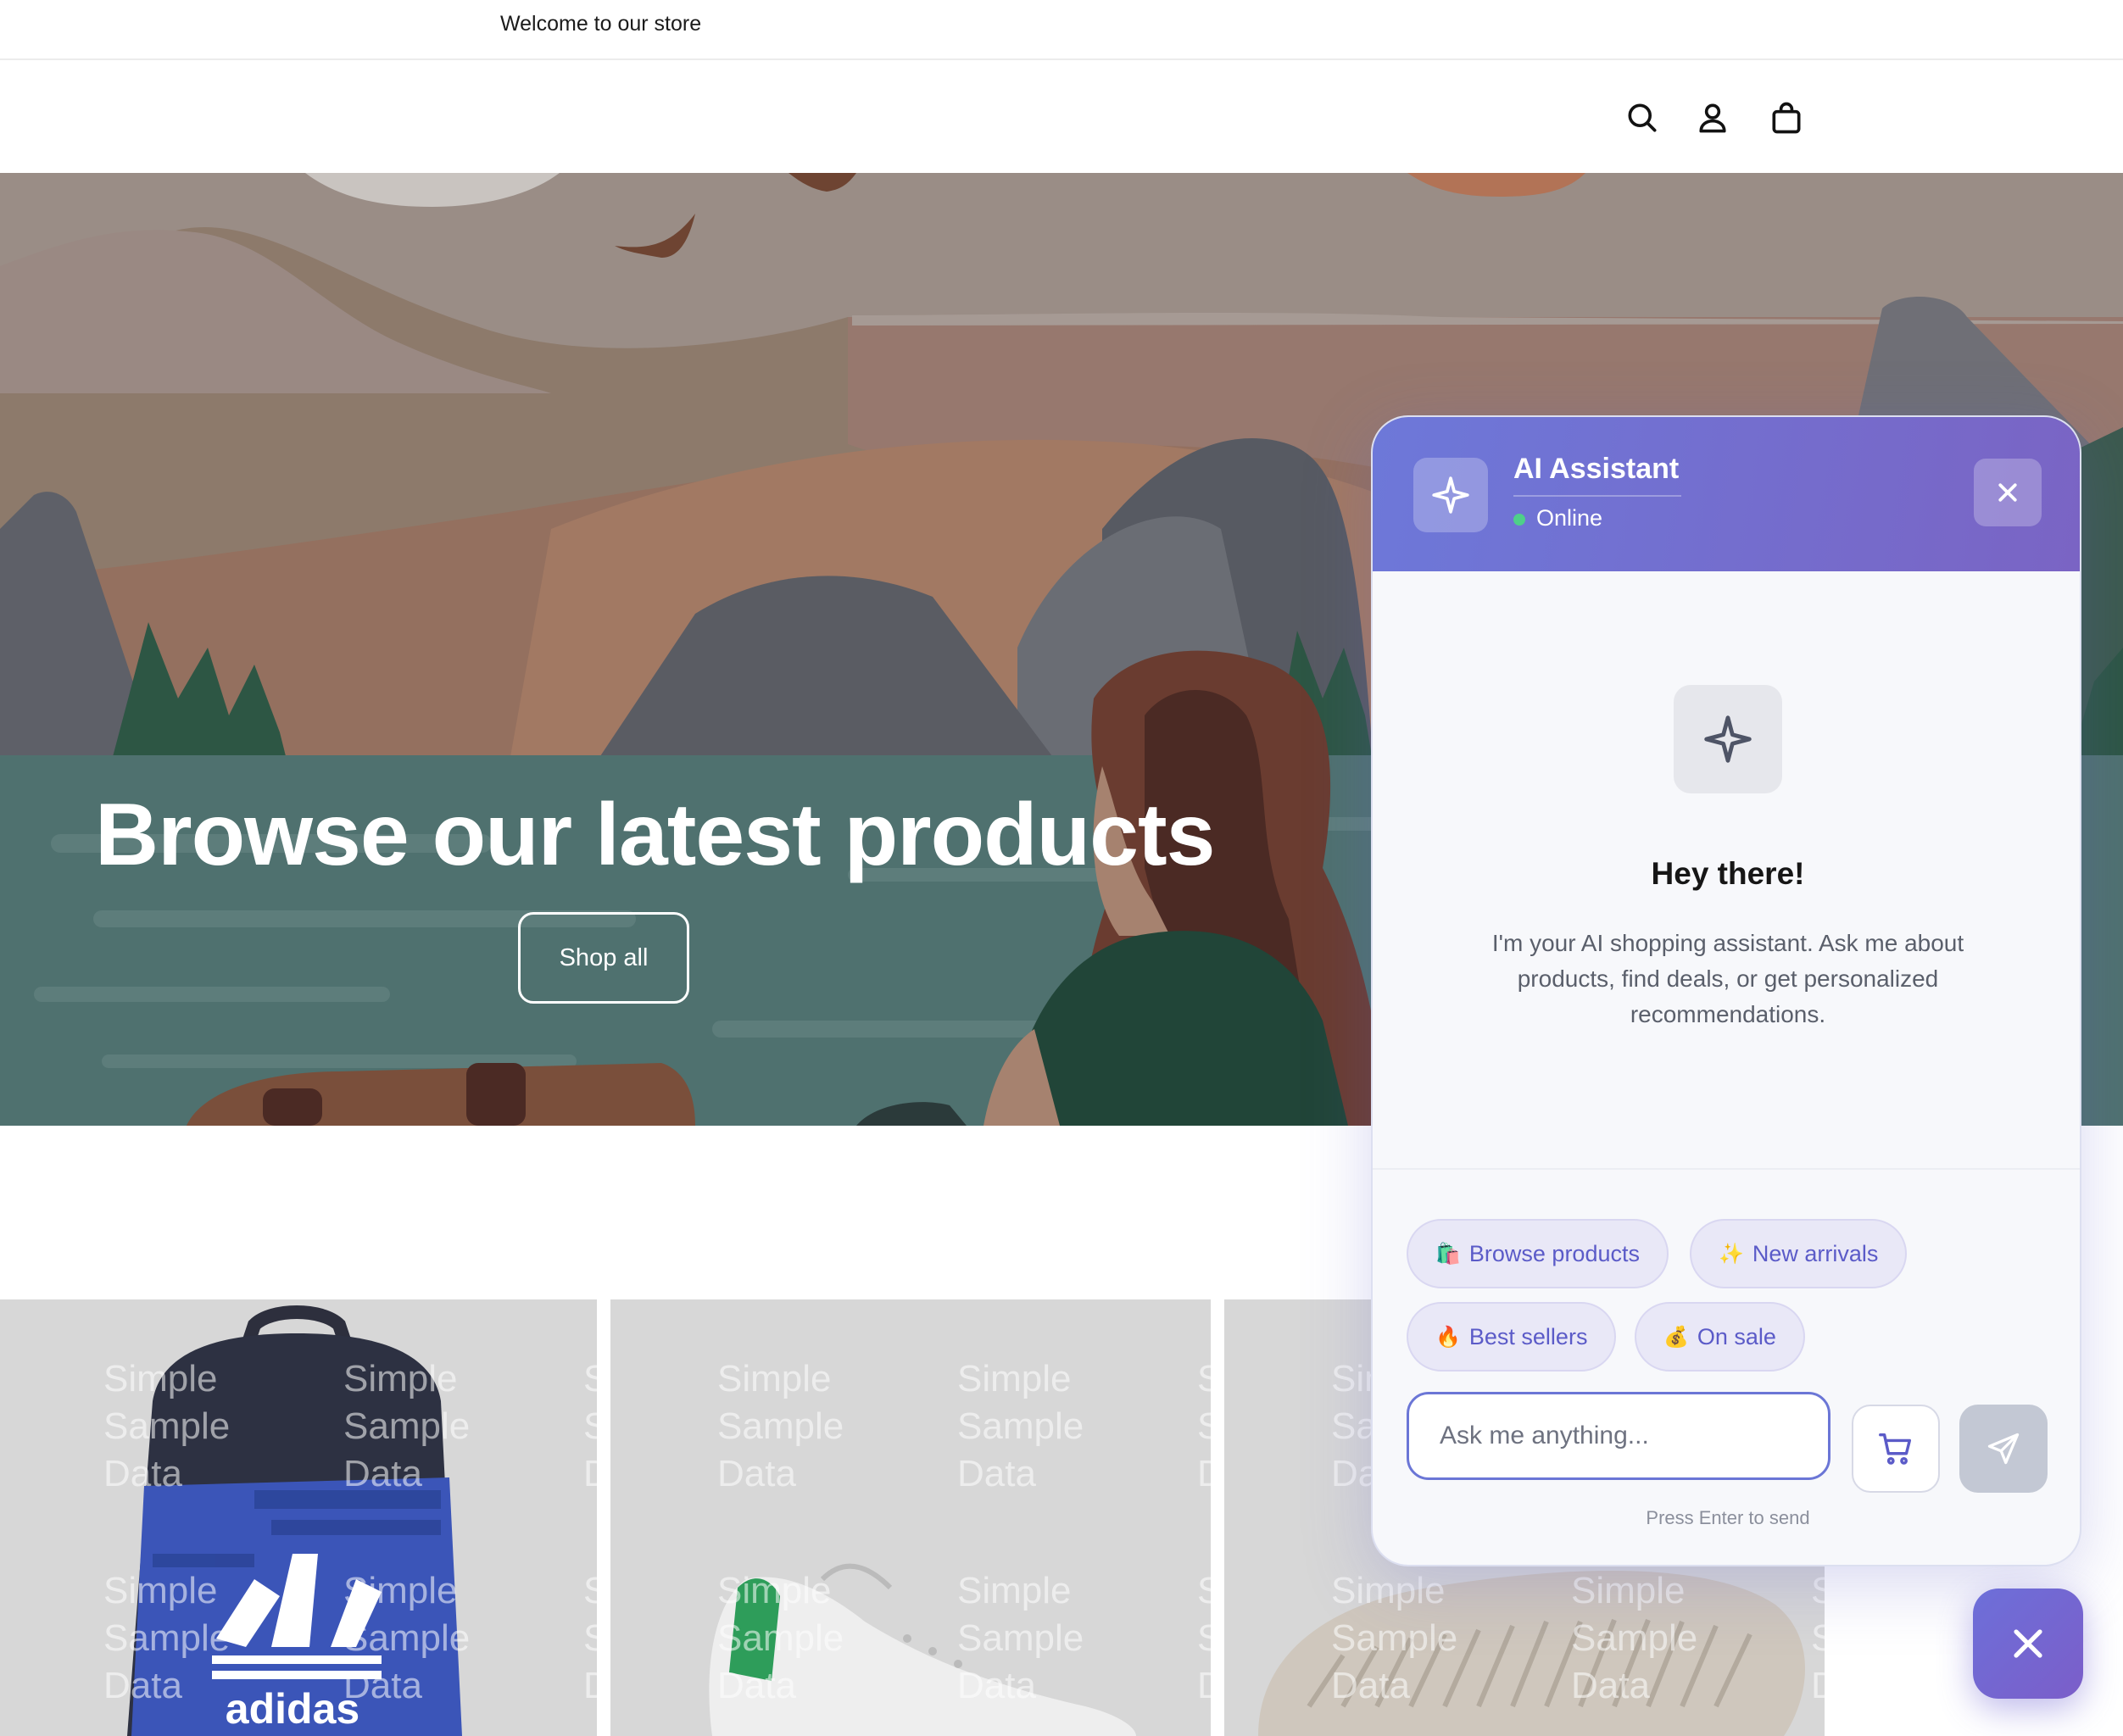  Describe the element at coordinates (1713, 118) in the screenshot. I see `account-icon` at that location.